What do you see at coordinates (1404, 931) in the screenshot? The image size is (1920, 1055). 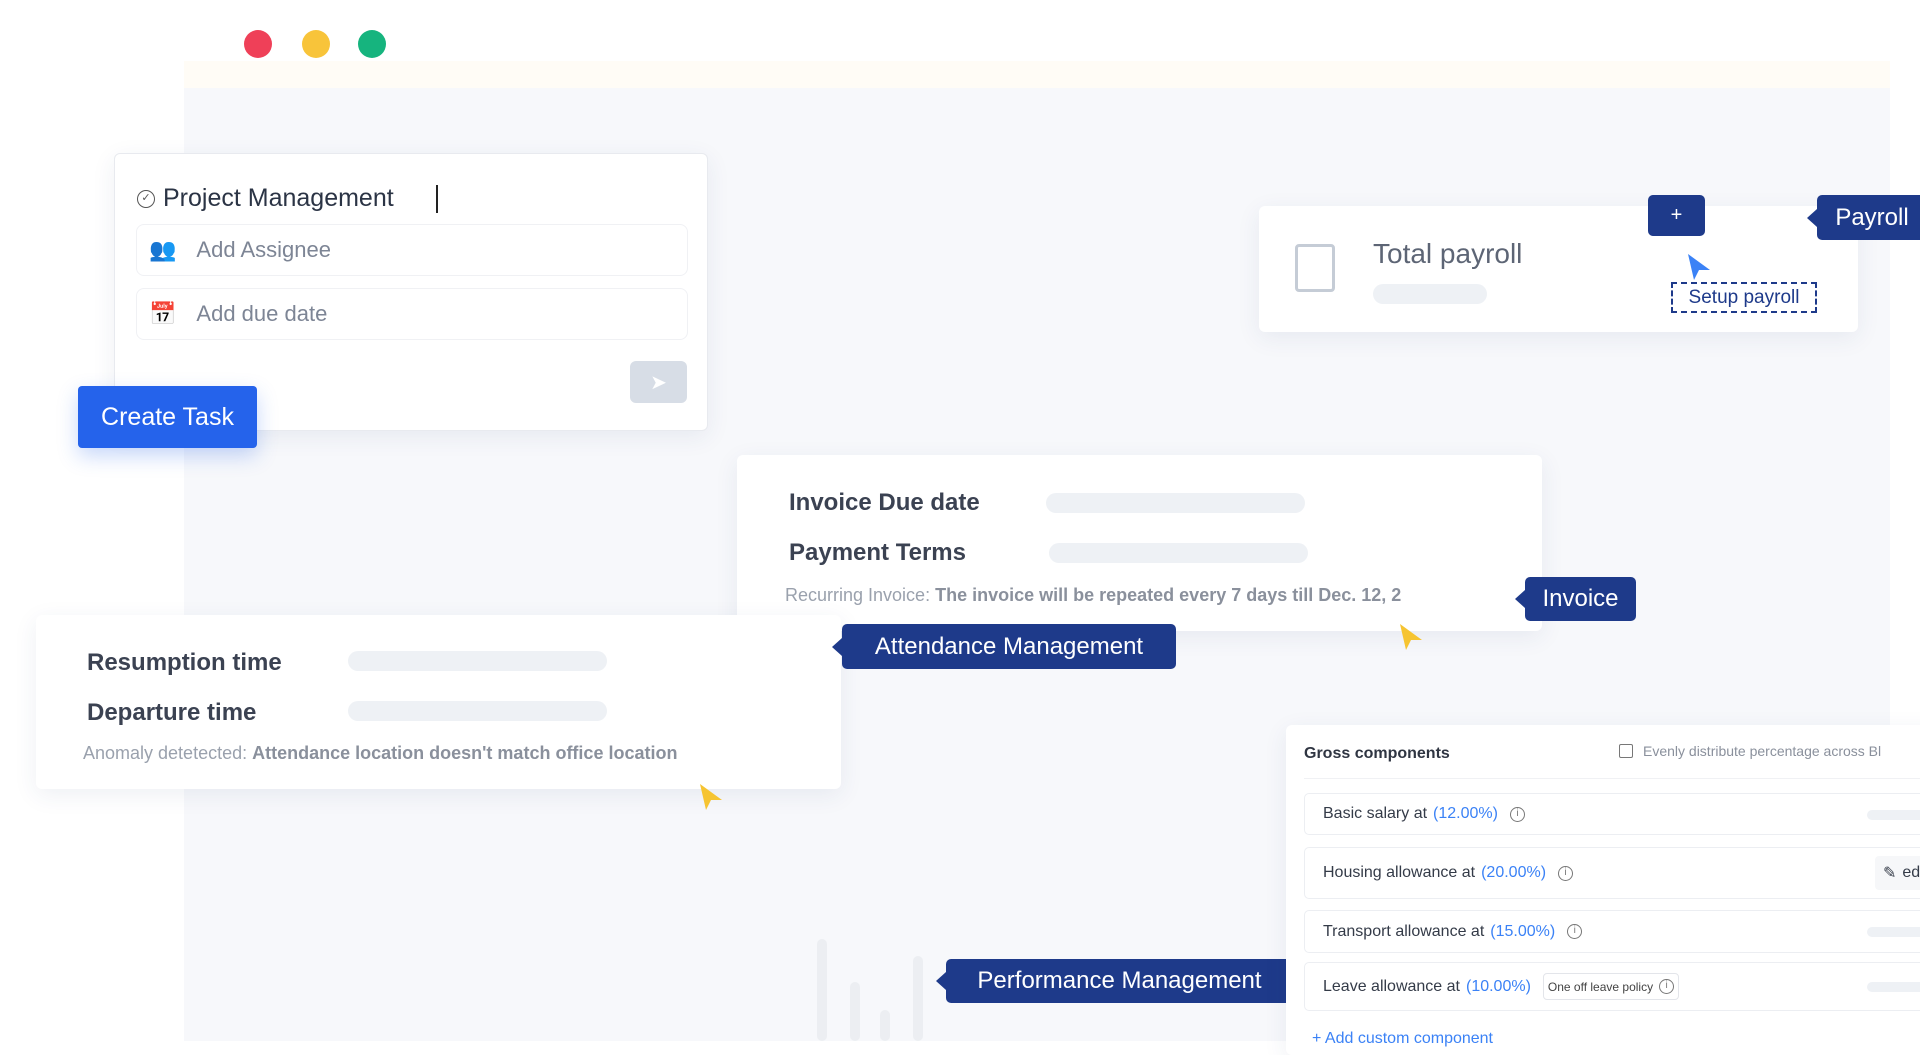 I see `row-label: Transport allowance at` at bounding box center [1404, 931].